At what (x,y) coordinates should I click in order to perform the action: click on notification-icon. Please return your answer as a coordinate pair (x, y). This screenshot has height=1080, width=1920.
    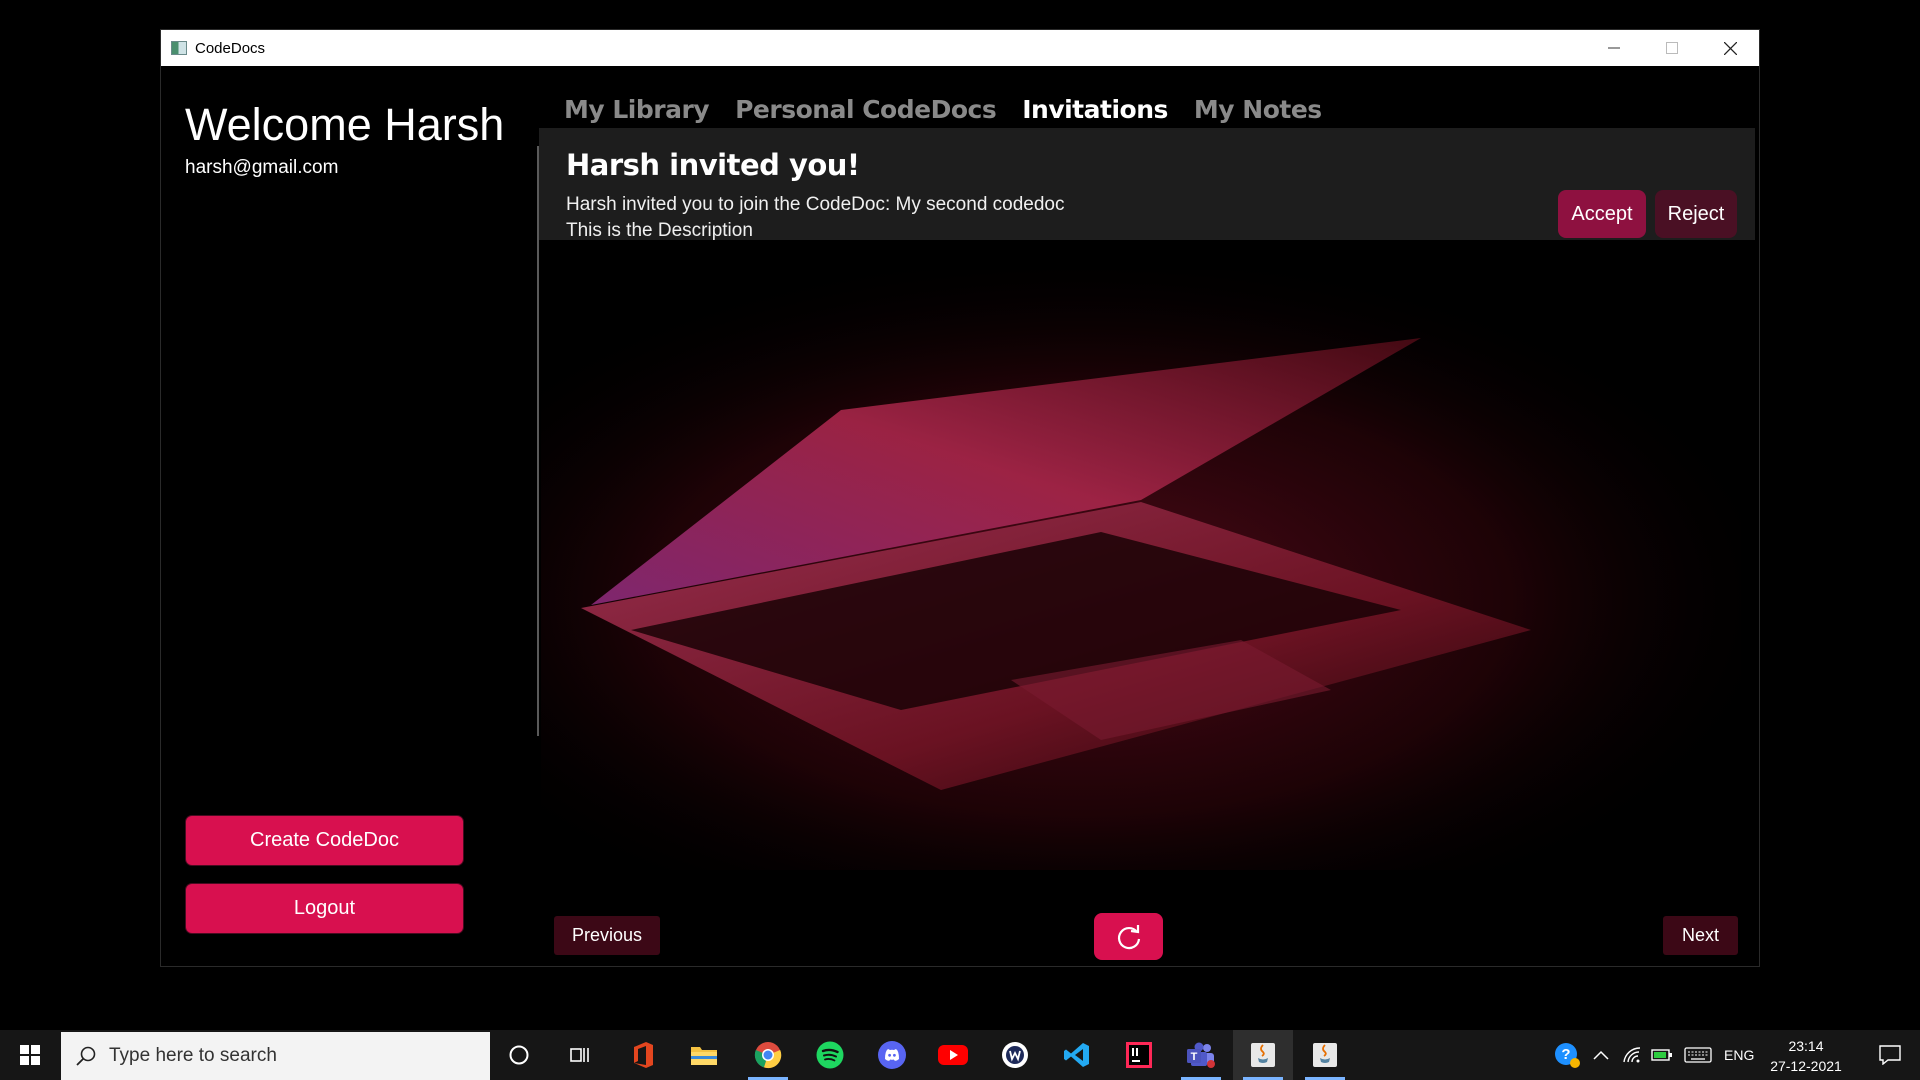
    Looking at the image, I should click on (1890, 1055).